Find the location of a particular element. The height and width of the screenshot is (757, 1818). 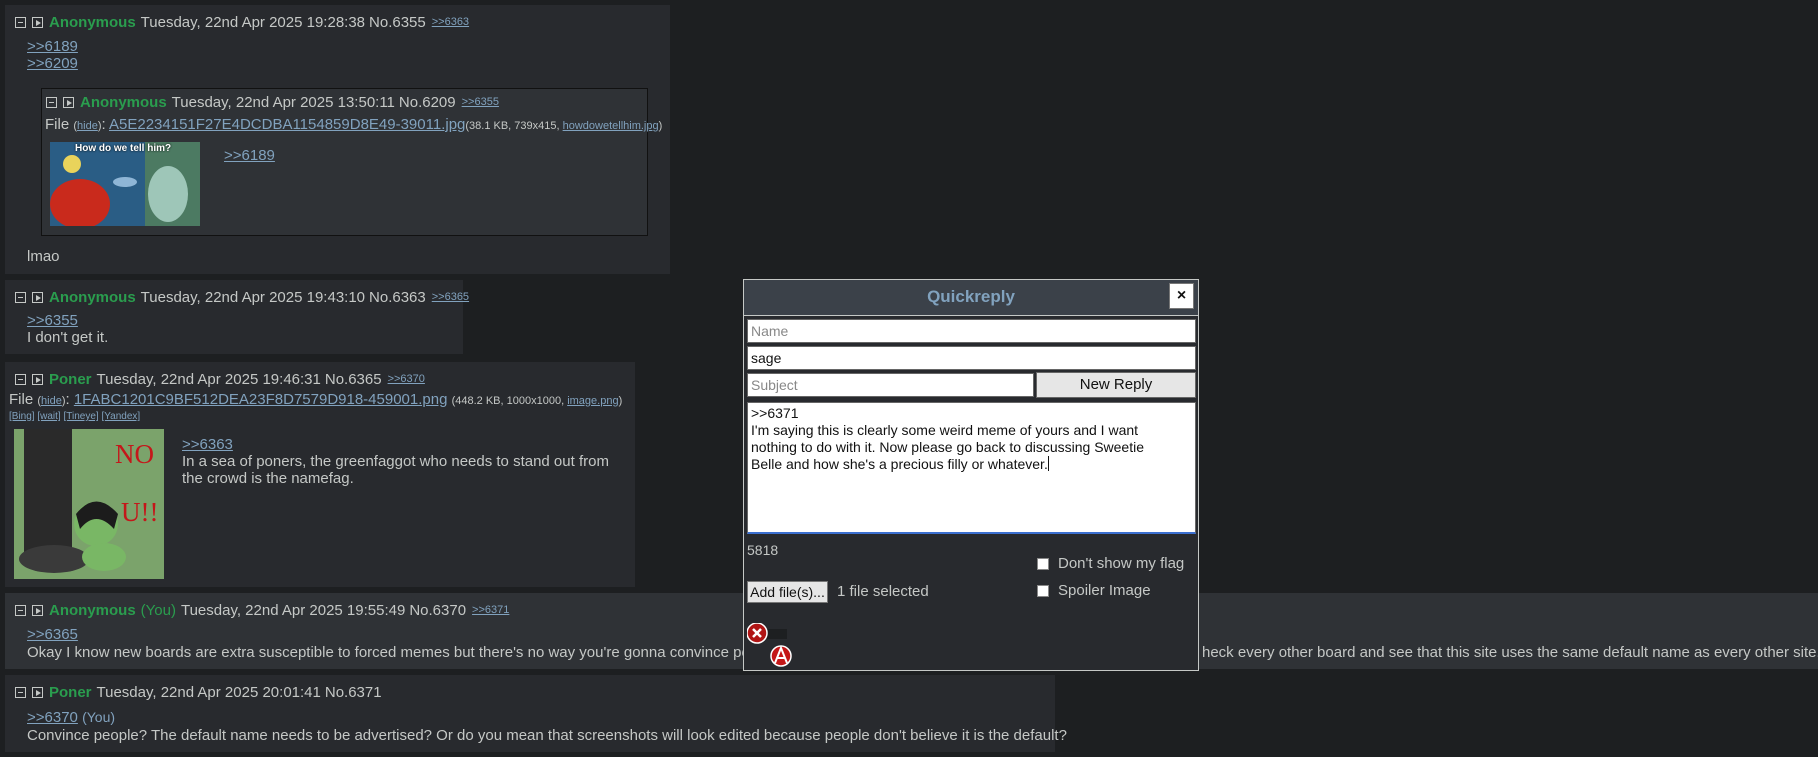

email-field is located at coordinates (971, 358).